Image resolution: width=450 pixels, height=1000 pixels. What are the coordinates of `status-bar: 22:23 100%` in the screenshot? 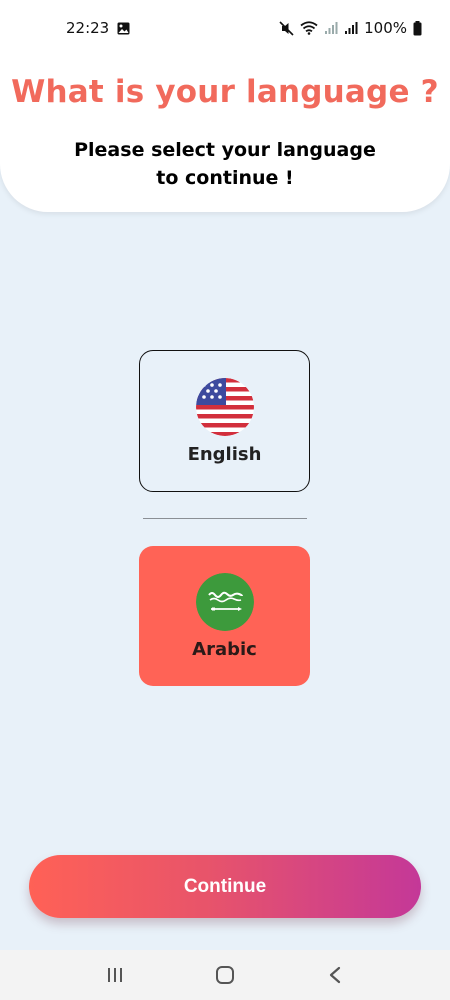 It's located at (225, 28).